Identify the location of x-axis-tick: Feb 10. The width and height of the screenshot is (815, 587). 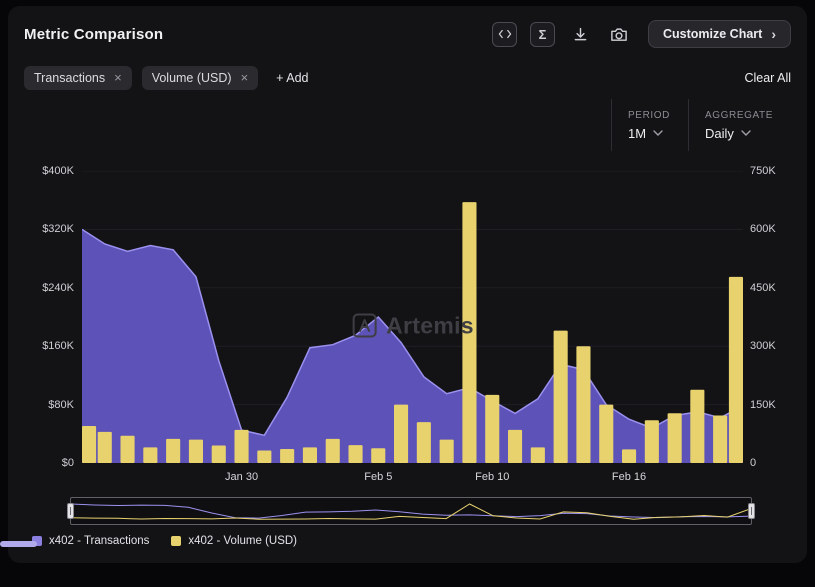
(492, 477).